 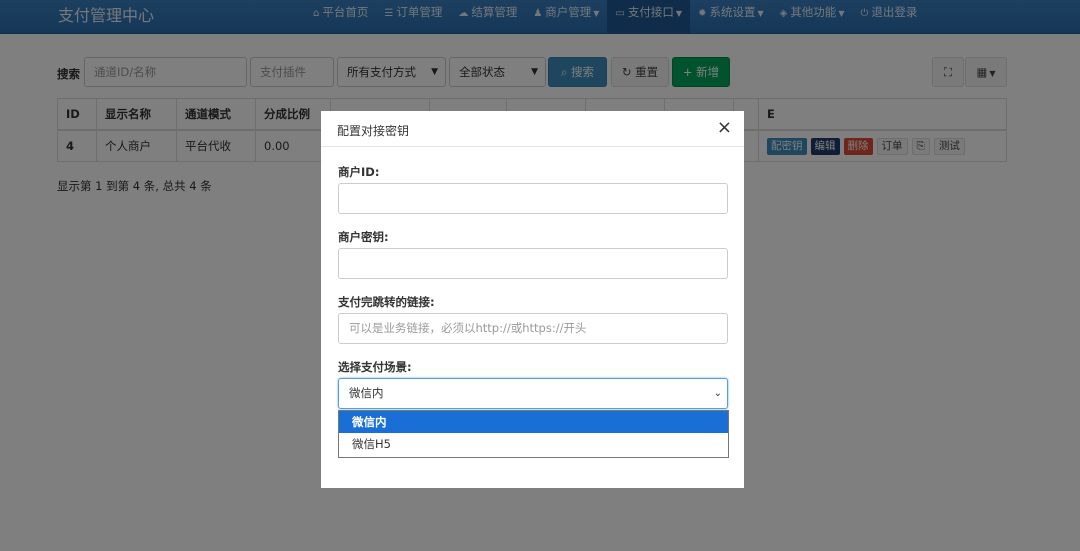 I want to click on return-url-label: 支付完跳转的链接:, so click(x=386, y=302).